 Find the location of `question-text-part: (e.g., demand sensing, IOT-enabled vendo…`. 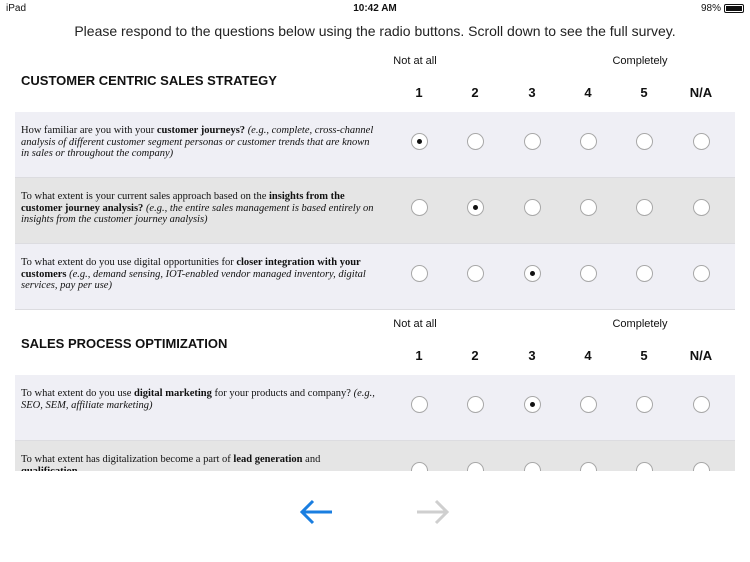

question-text-part: (e.g., demand sensing, IOT-enabled vendo… is located at coordinates (193, 280).